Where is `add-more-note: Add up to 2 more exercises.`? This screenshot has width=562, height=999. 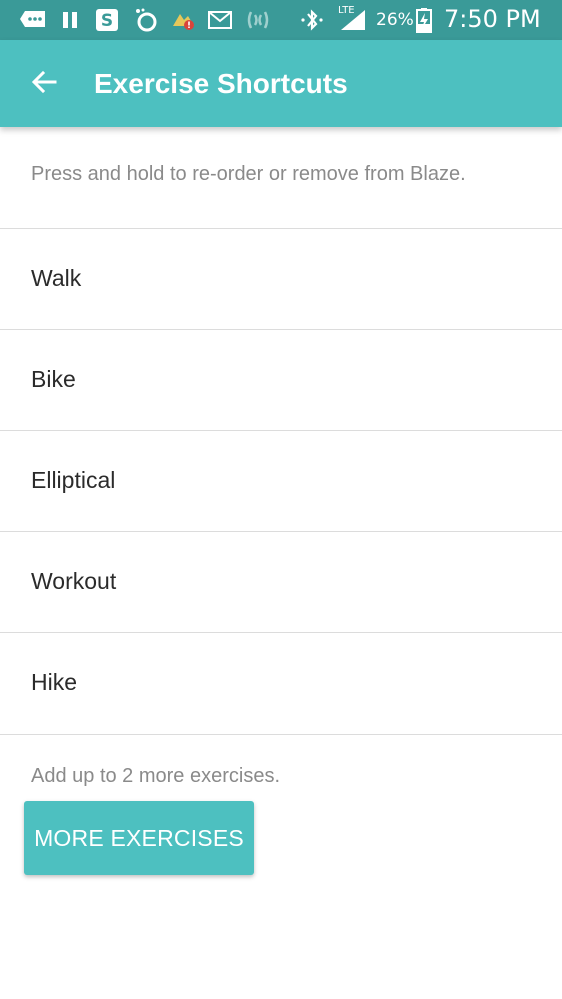
add-more-note: Add up to 2 more exercises. is located at coordinates (156, 776).